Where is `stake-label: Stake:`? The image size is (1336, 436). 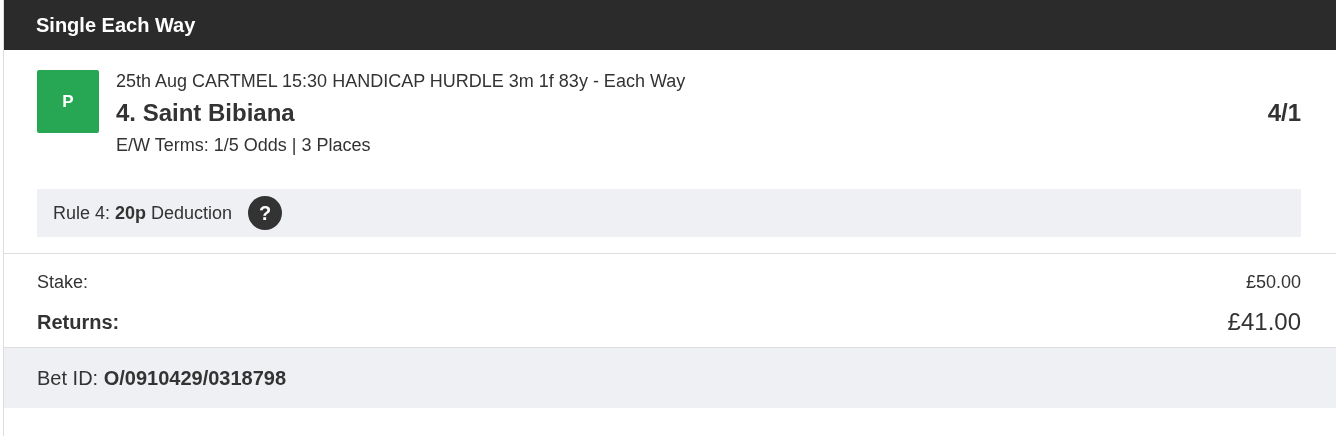 stake-label: Stake: is located at coordinates (63, 282).